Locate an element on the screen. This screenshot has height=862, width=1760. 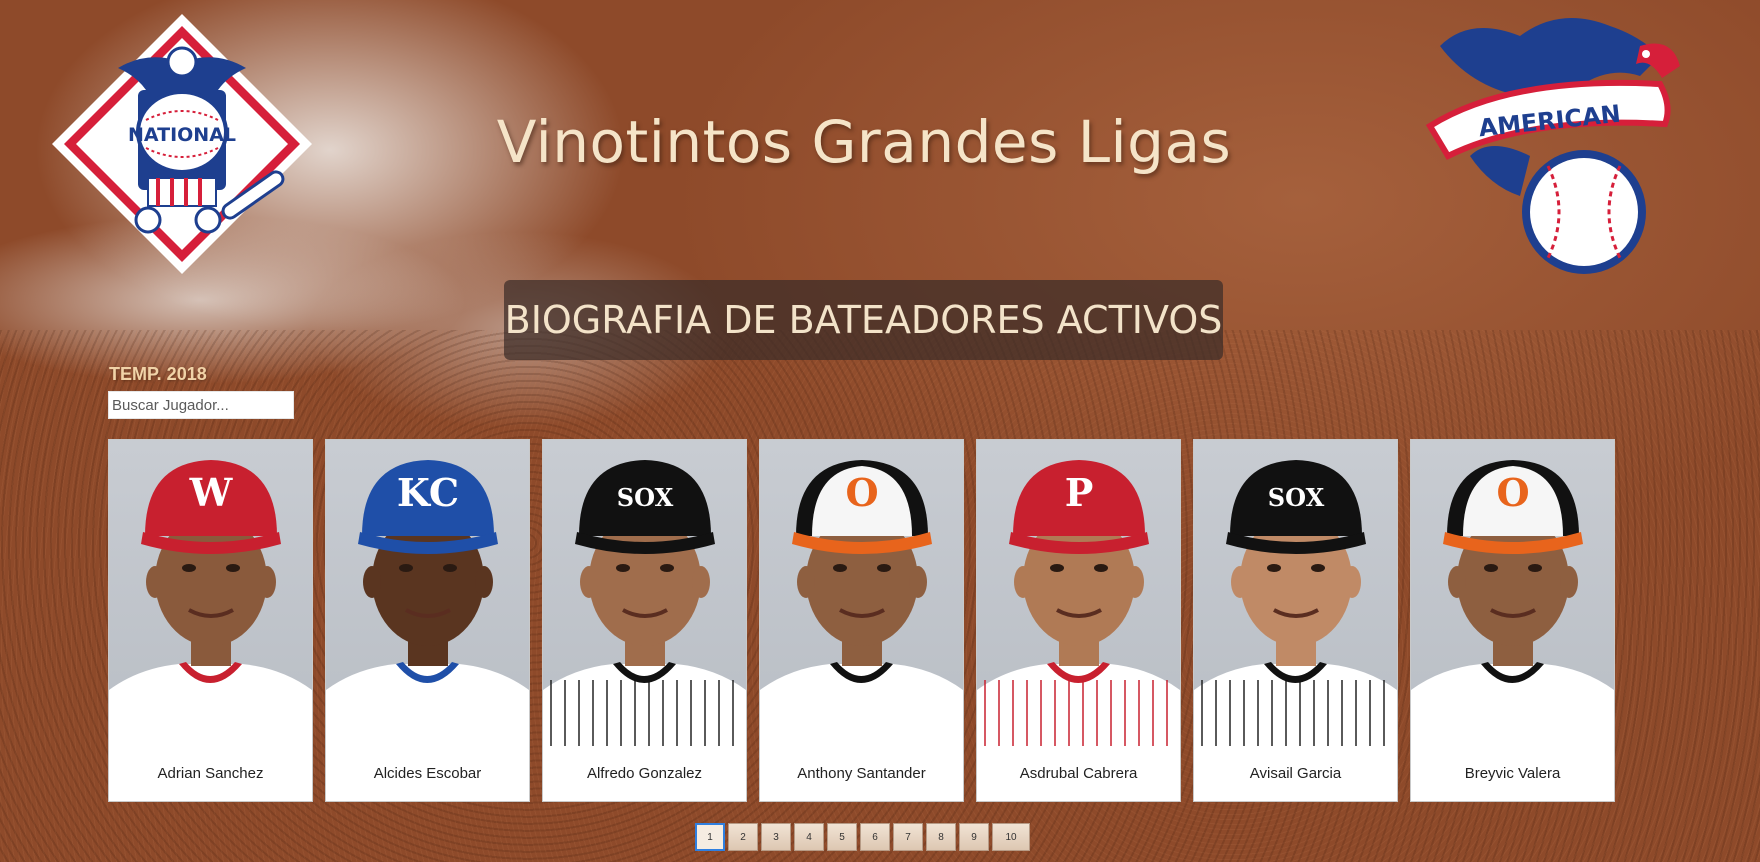
player-card: W Adrian Sanchez is located at coordinates (210, 620).